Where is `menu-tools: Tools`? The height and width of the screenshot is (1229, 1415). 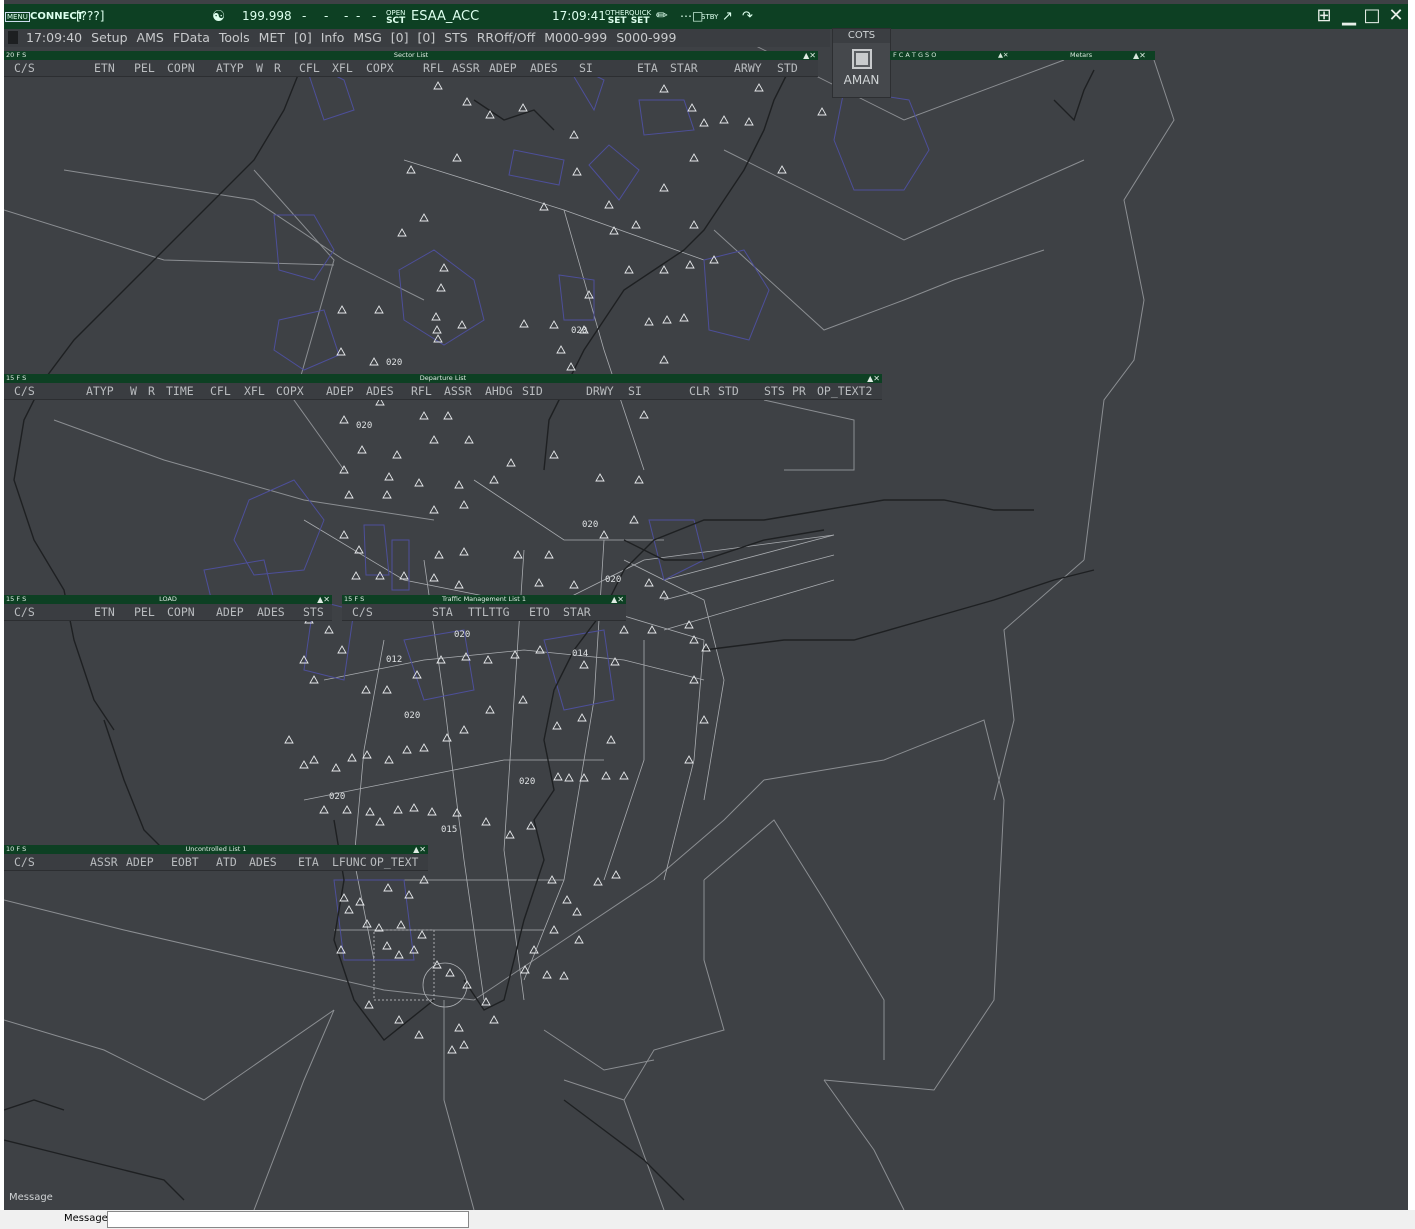 menu-tools: Tools is located at coordinates (234, 37).